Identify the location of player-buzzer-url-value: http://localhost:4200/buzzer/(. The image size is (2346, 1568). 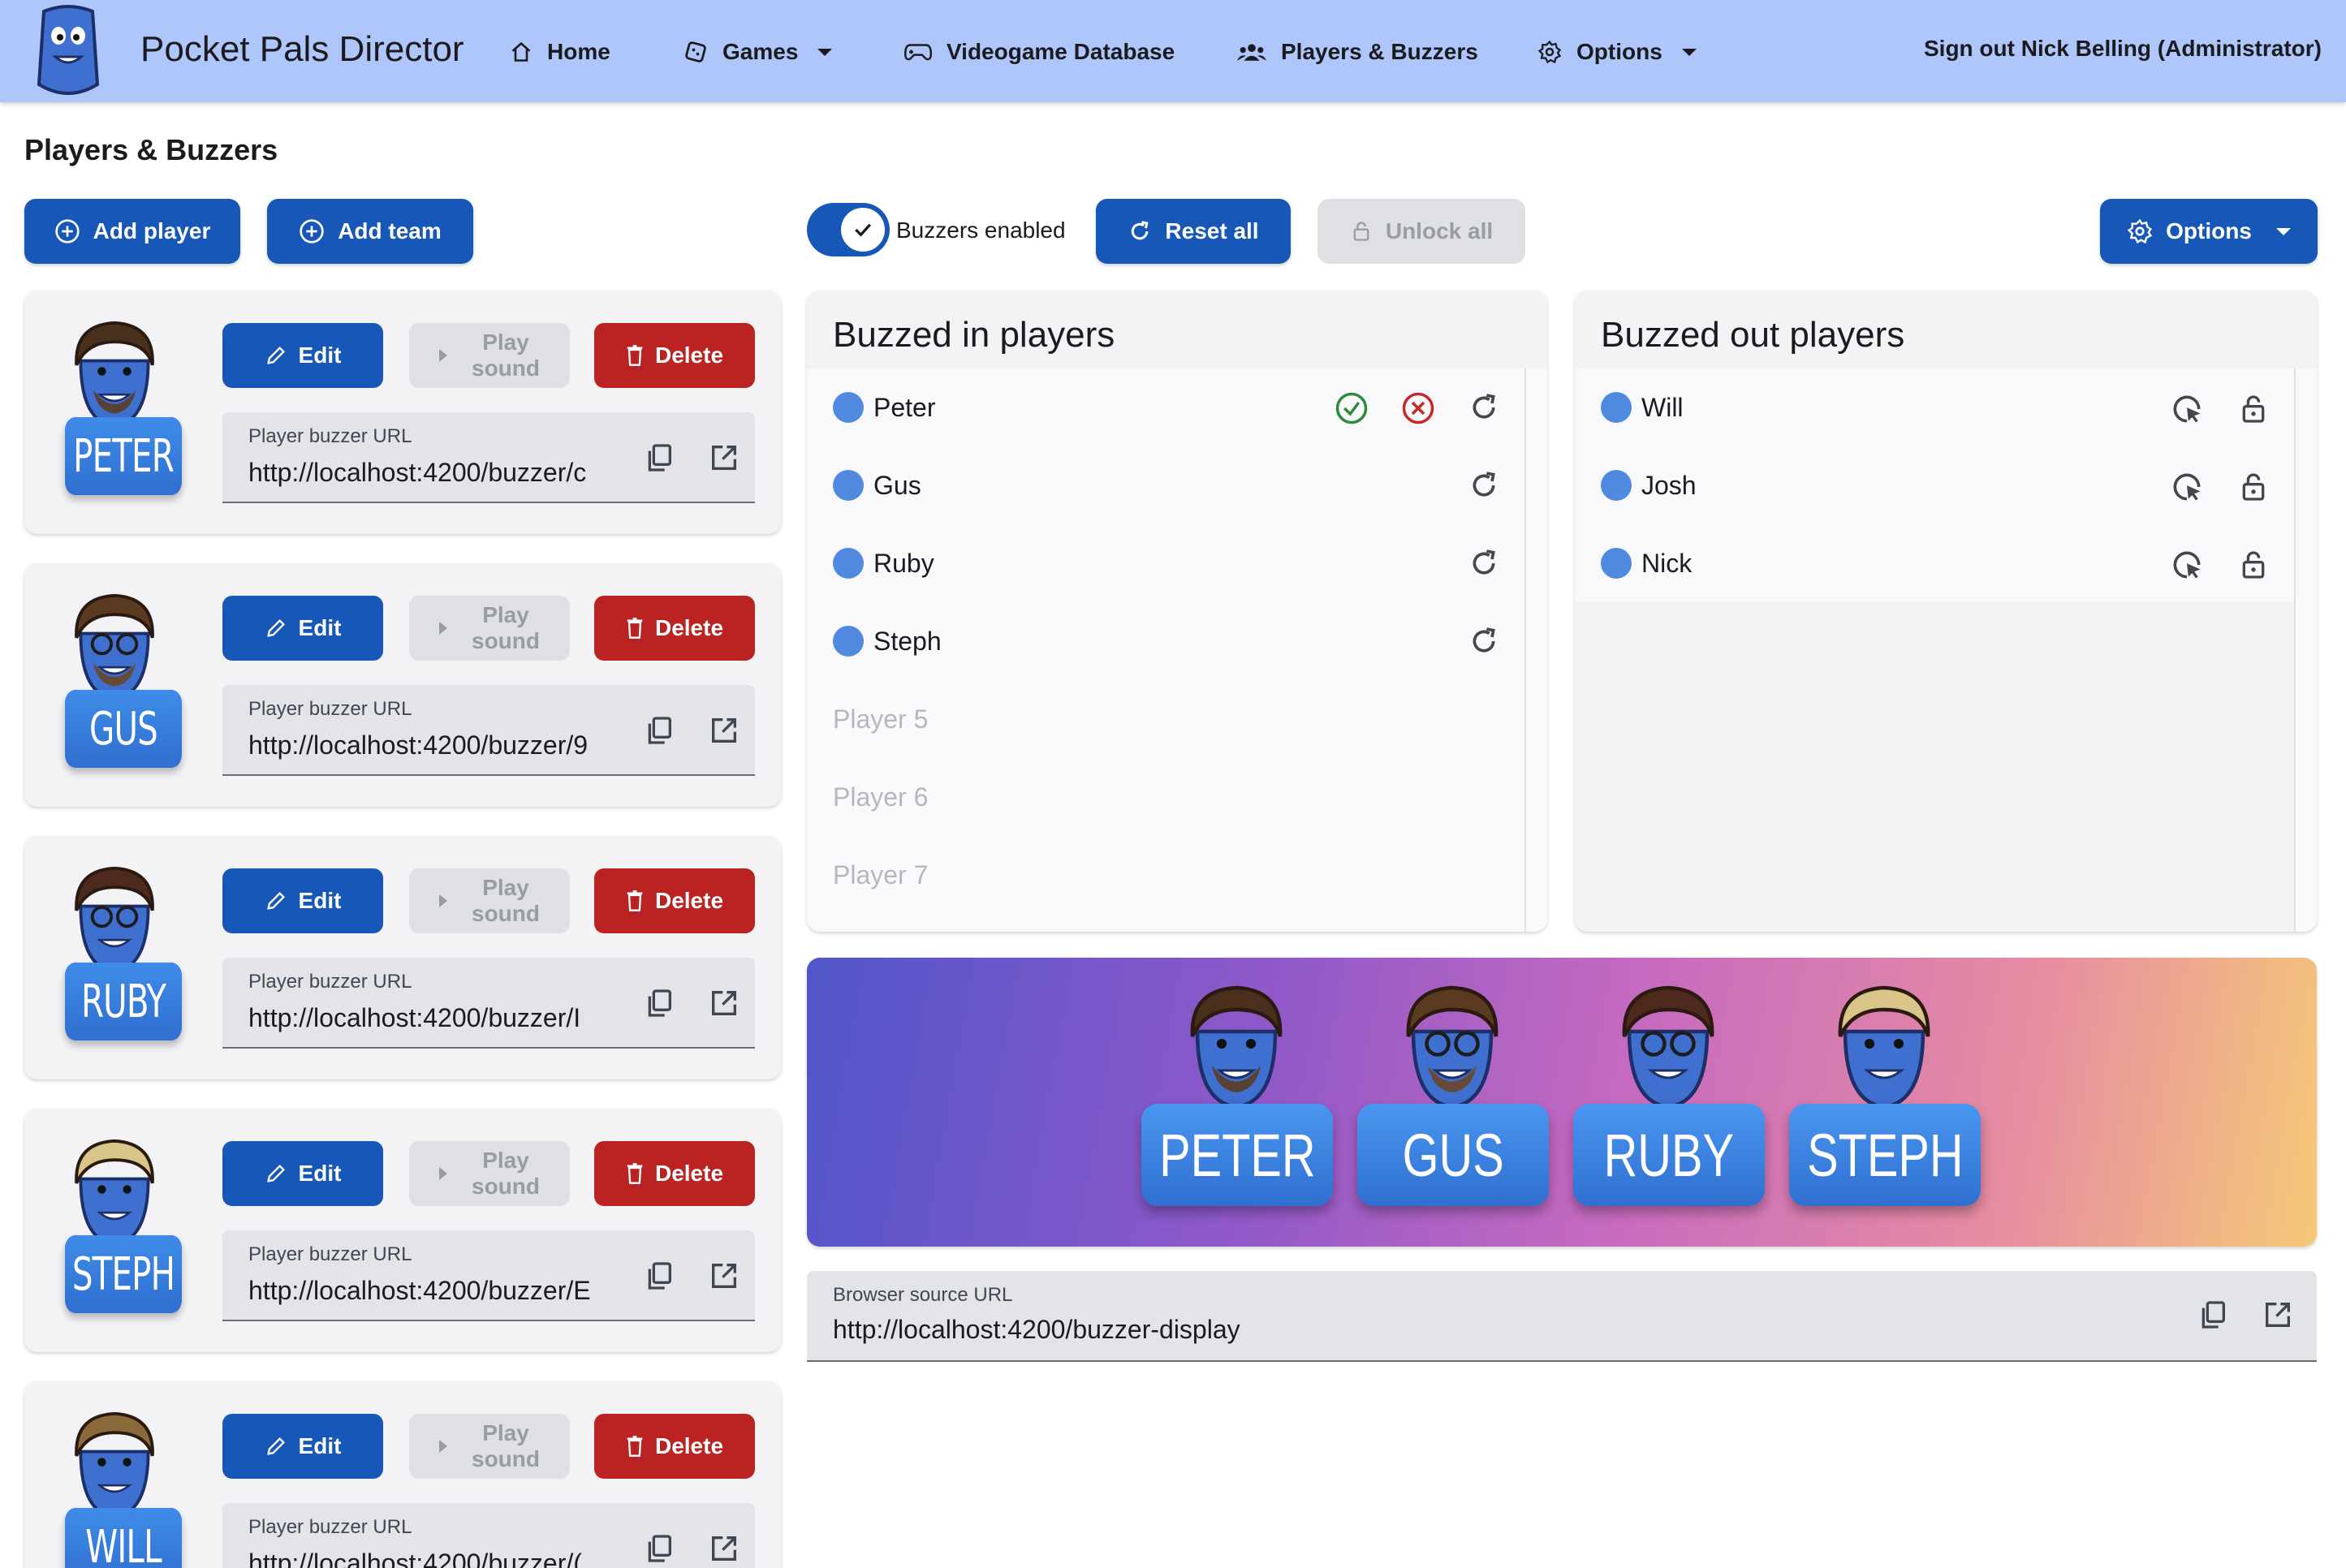
(435, 1559).